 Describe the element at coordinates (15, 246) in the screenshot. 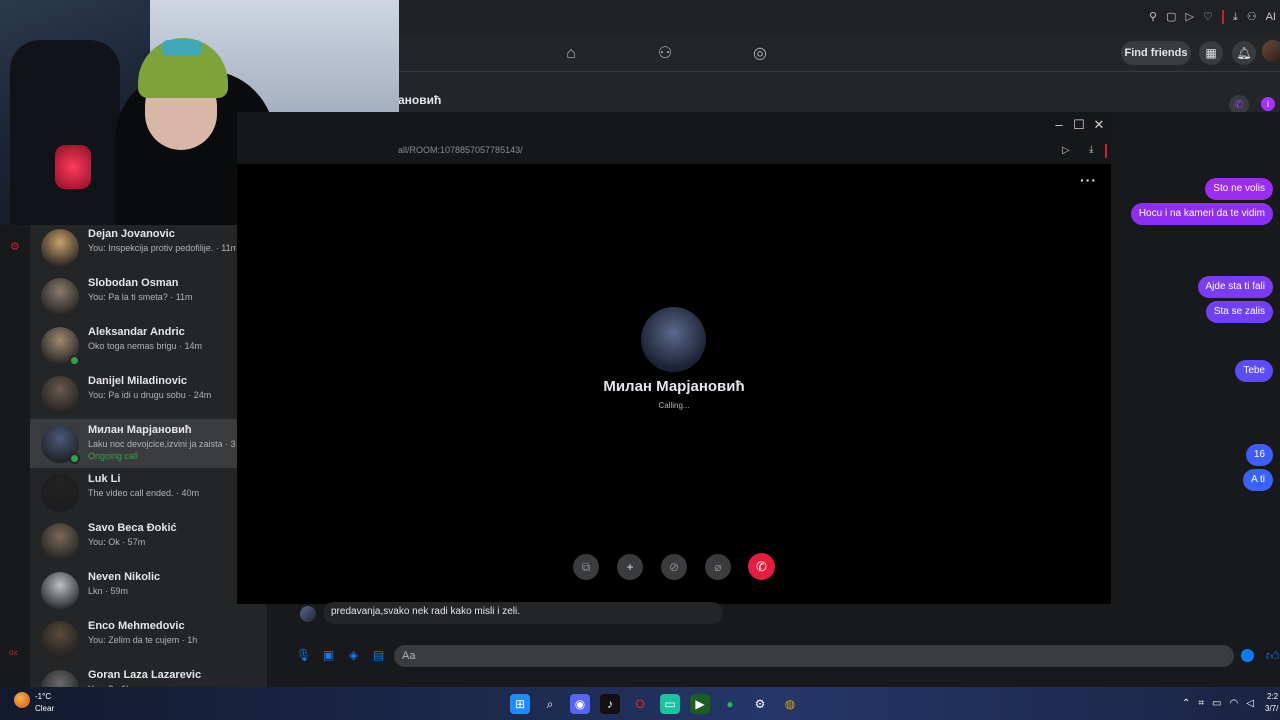

I see `settings-icon: ⚙` at that location.